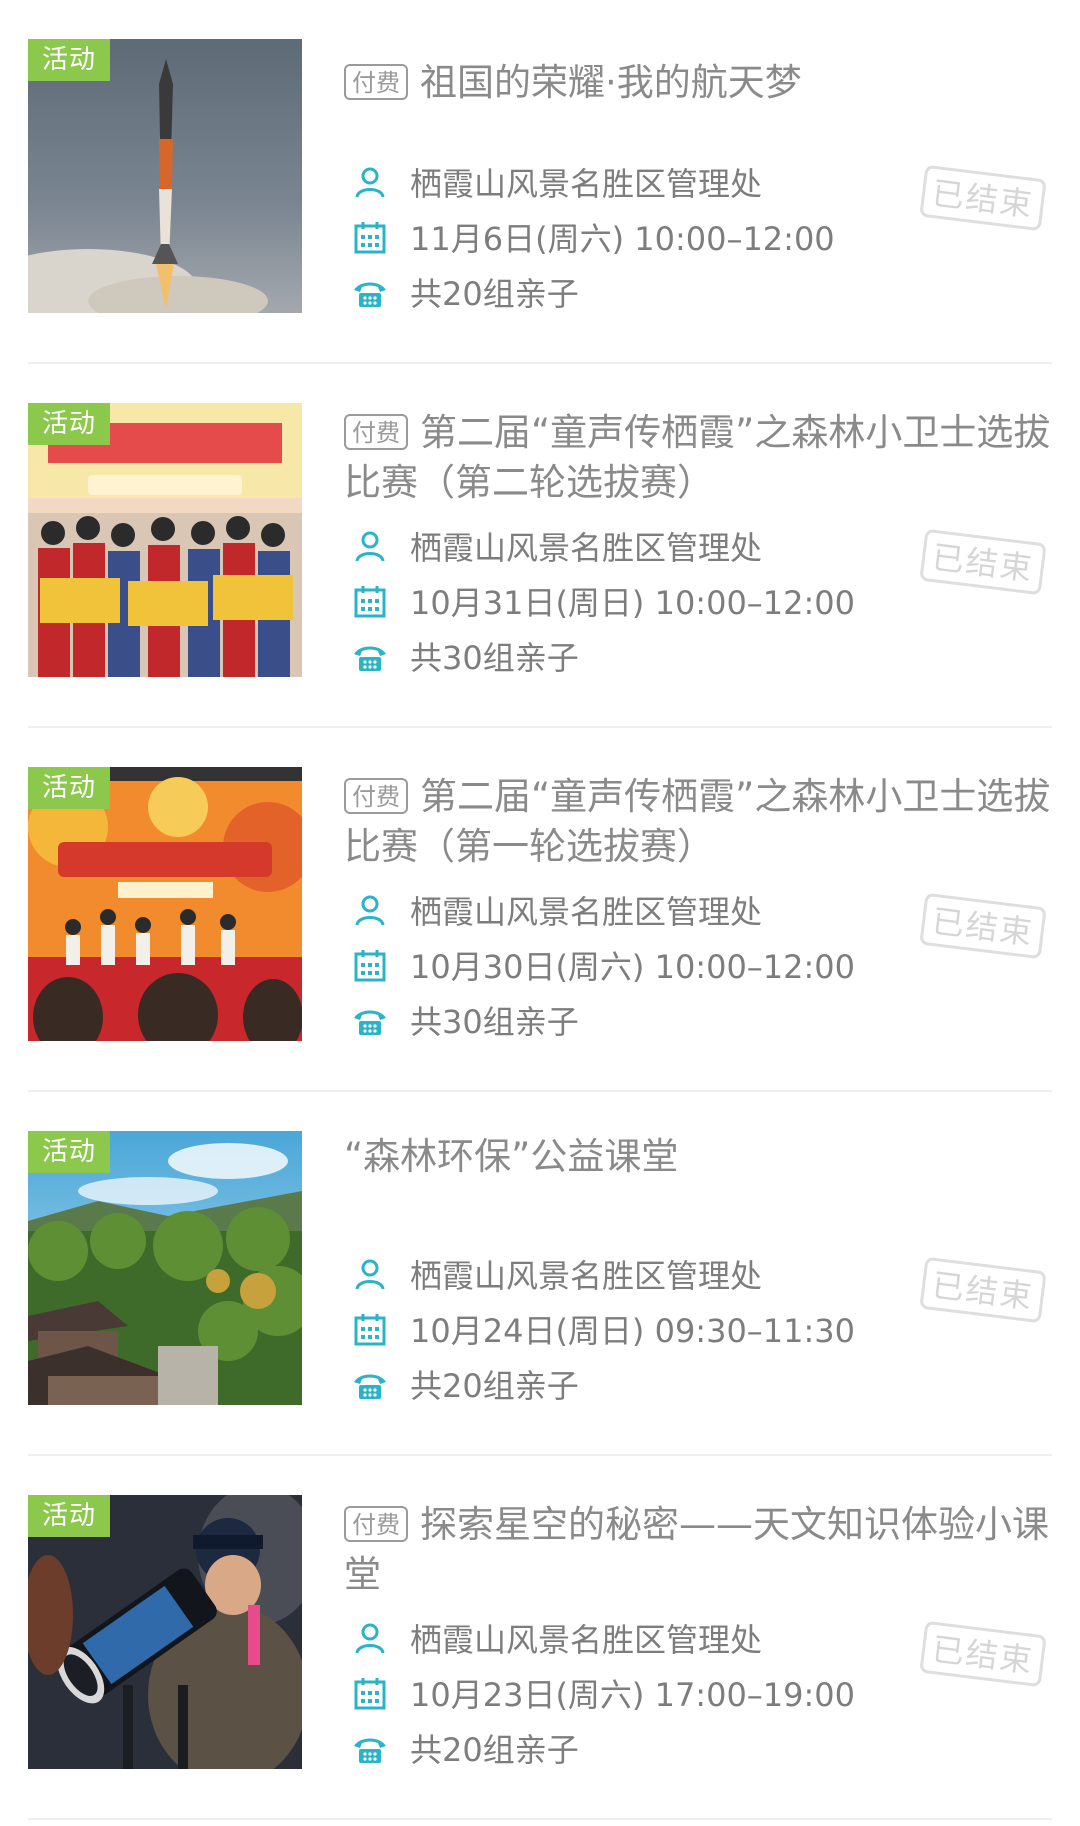 This screenshot has width=1080, height=1826. I want to click on datetime-text: 10月23日(周六) 17:00–19:00, so click(633, 1694).